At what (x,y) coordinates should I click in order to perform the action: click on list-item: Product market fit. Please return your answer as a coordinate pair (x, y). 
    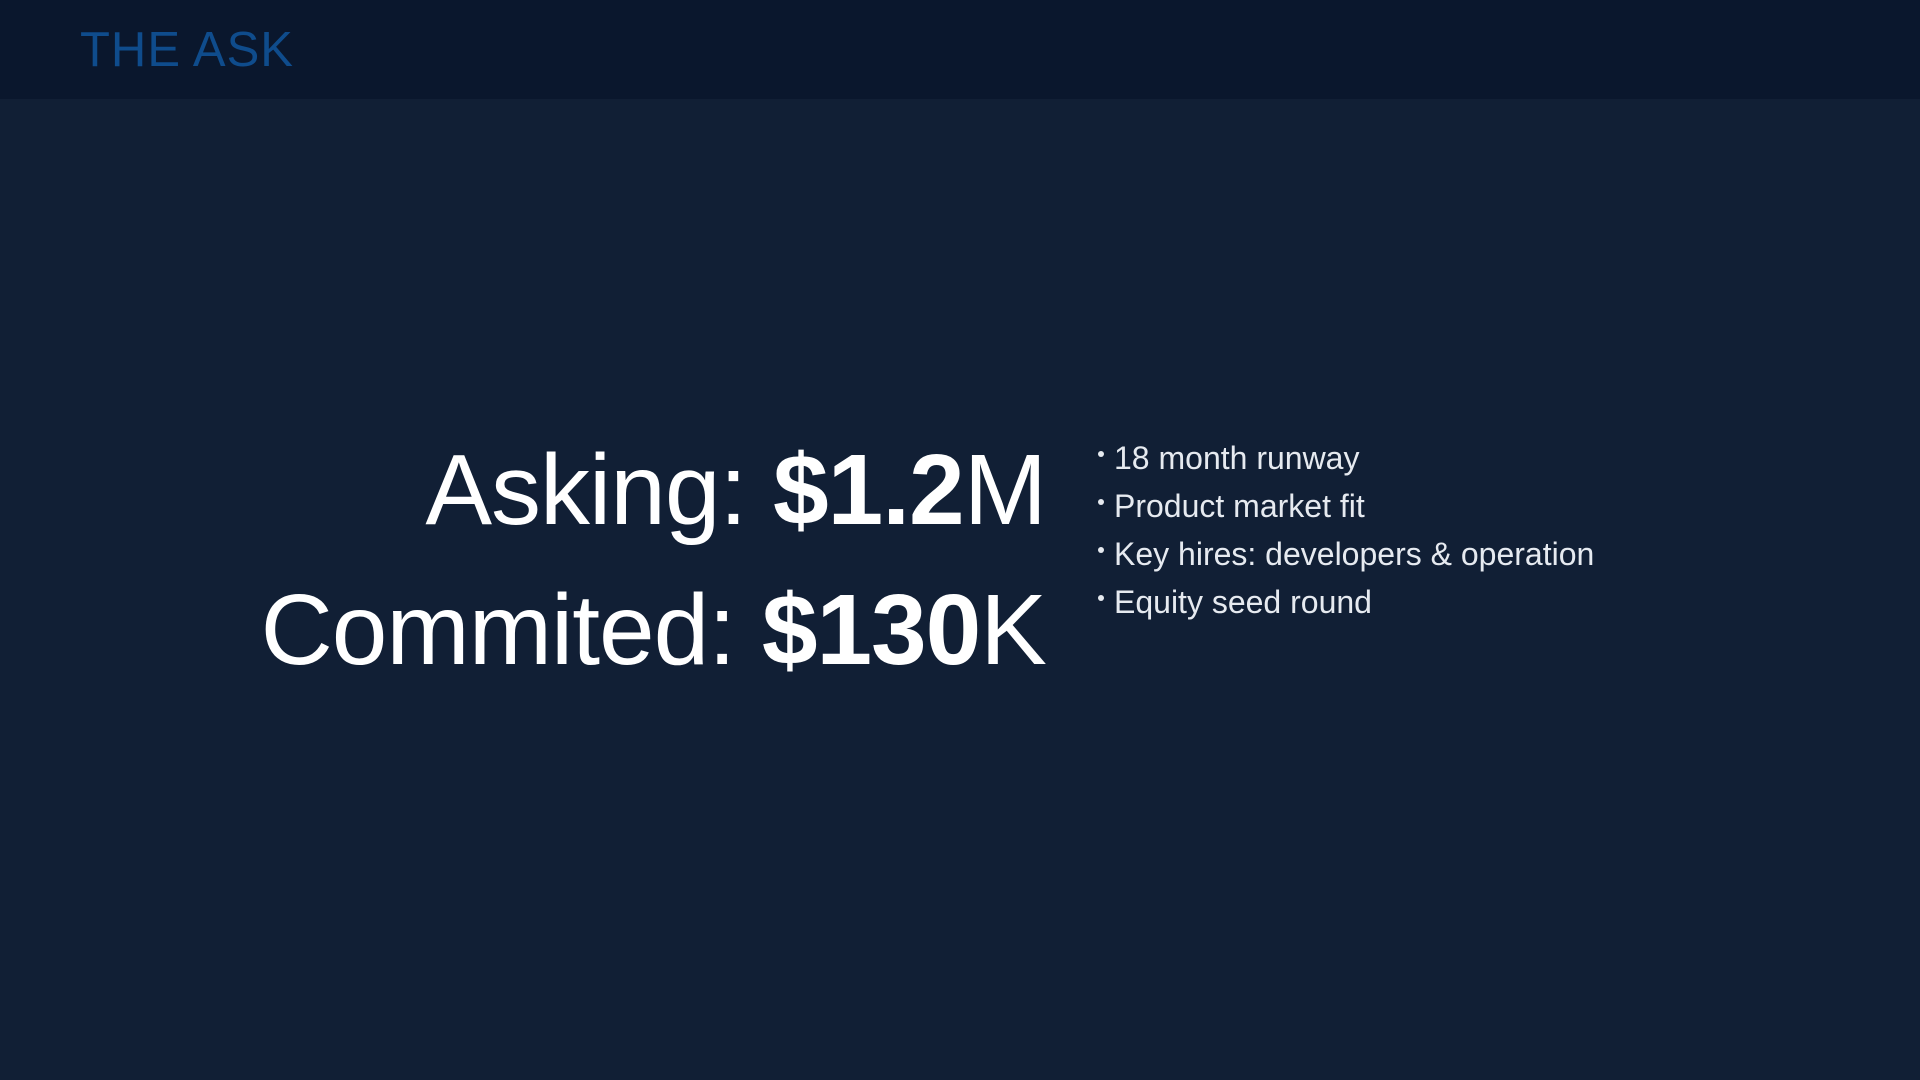
    Looking at the image, I should click on (1346, 506).